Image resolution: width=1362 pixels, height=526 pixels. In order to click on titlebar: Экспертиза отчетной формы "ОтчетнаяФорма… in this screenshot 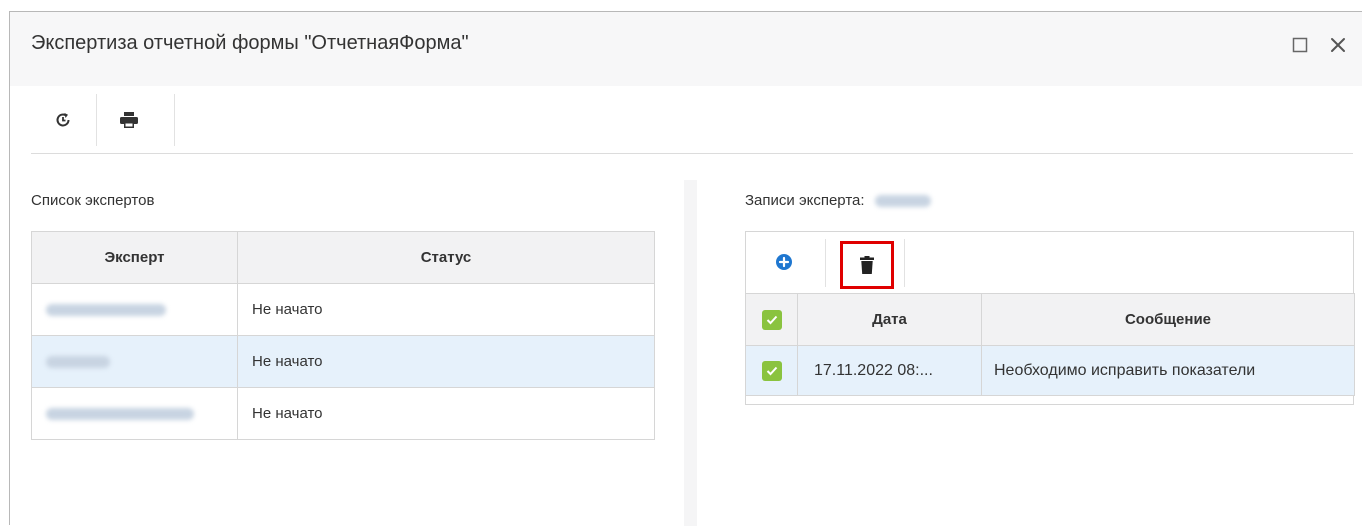, I will do `click(686, 49)`.